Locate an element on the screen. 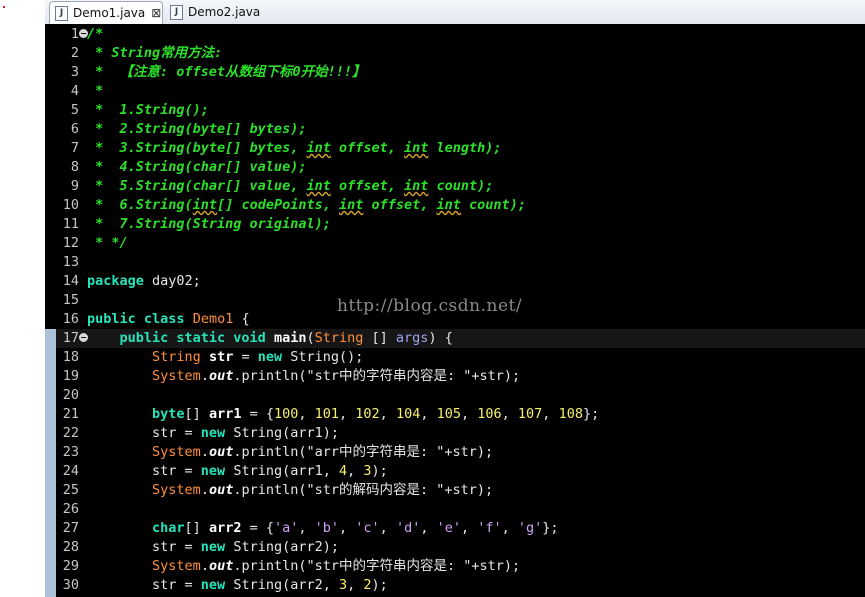 The width and height of the screenshot is (865, 597). code-token: char is located at coordinates (168, 528).